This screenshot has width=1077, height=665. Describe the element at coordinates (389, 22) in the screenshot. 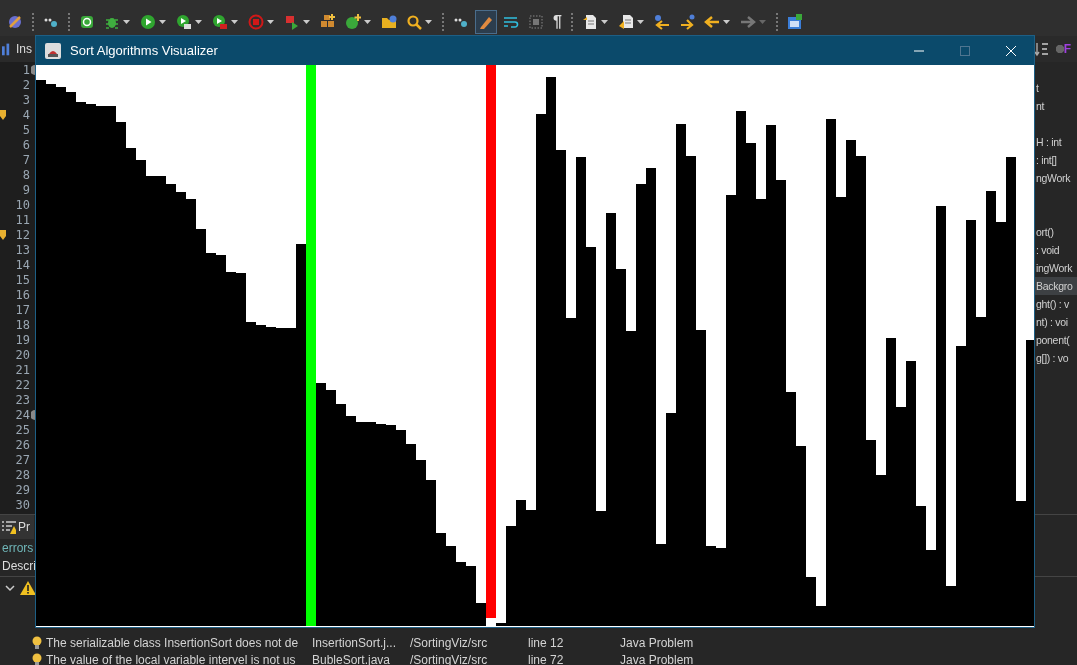

I see `folder-icon` at that location.